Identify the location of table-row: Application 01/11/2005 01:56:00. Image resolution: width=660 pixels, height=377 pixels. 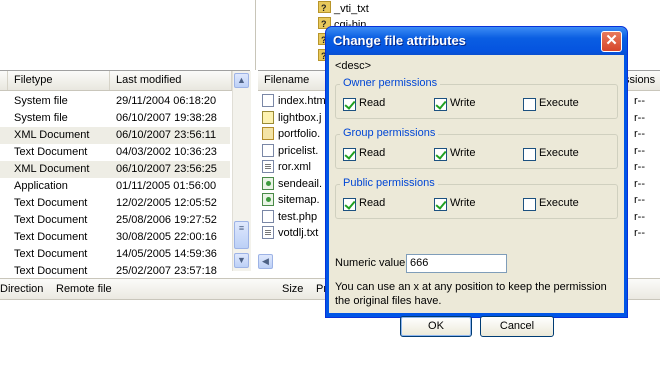
(115, 186).